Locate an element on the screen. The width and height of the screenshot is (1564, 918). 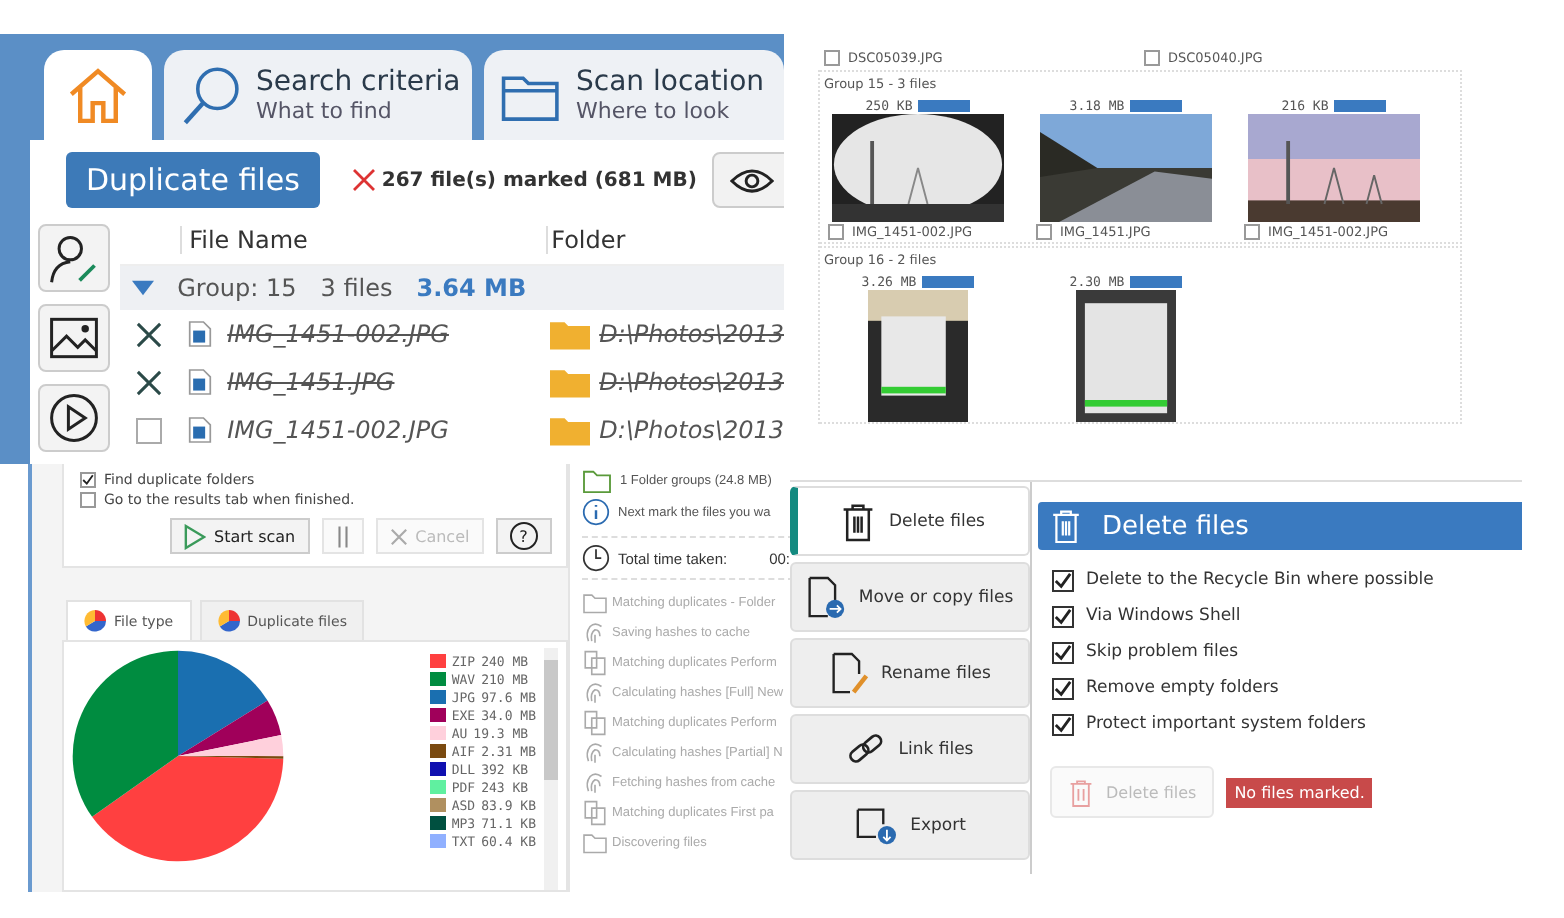
option-label: Protect important system folders is located at coordinates (1226, 724).